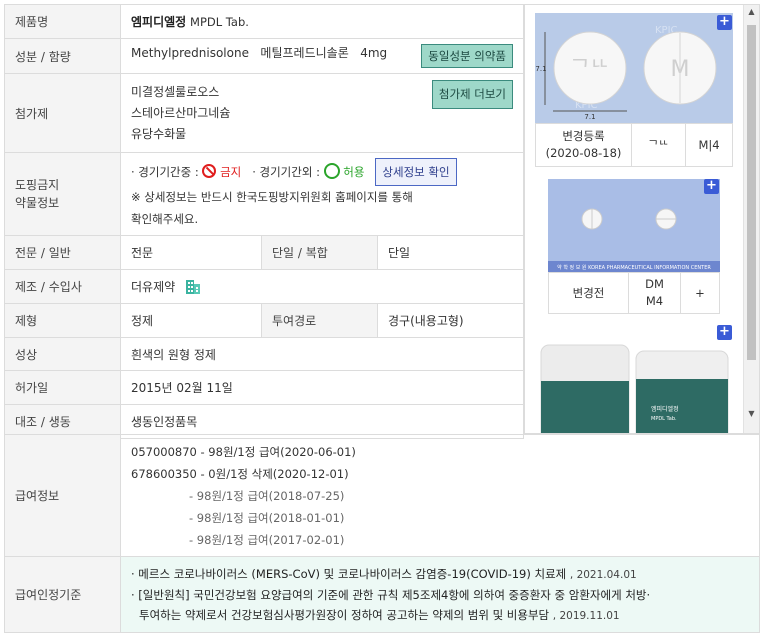 Image resolution: width=765 pixels, height=636 pixels. What do you see at coordinates (62, 354) in the screenshot?
I see `label-appearance: 성상` at bounding box center [62, 354].